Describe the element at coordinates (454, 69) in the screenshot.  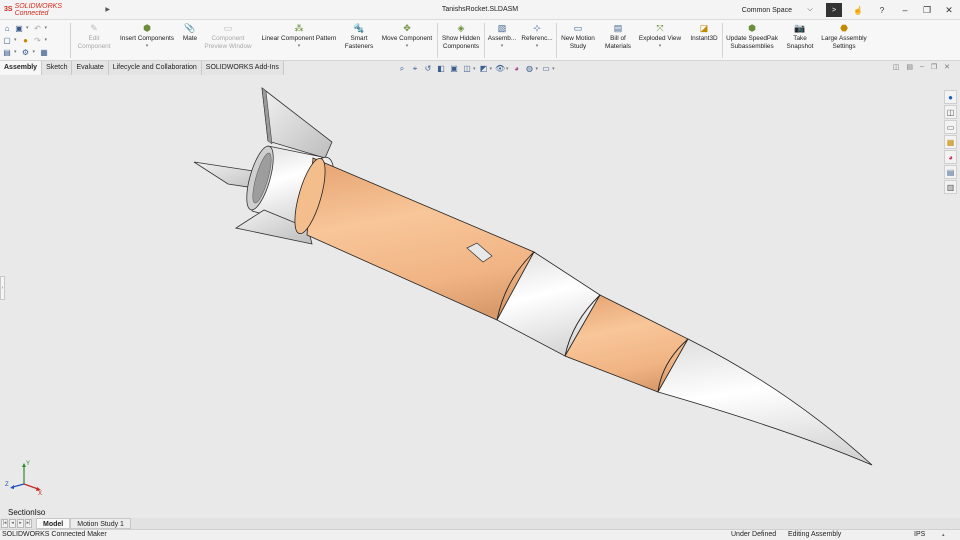
I see `dynamic-annotation-icon: ▣` at that location.